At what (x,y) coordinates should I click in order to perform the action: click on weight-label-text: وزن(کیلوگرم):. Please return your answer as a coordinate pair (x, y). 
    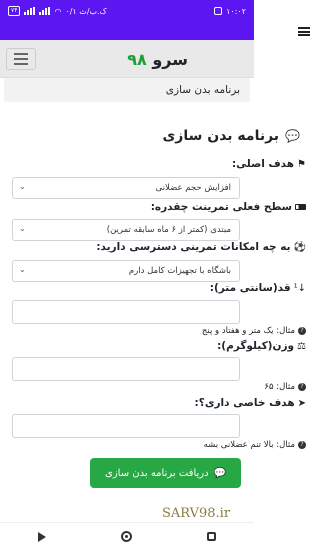
    Looking at the image, I should click on (256, 346).